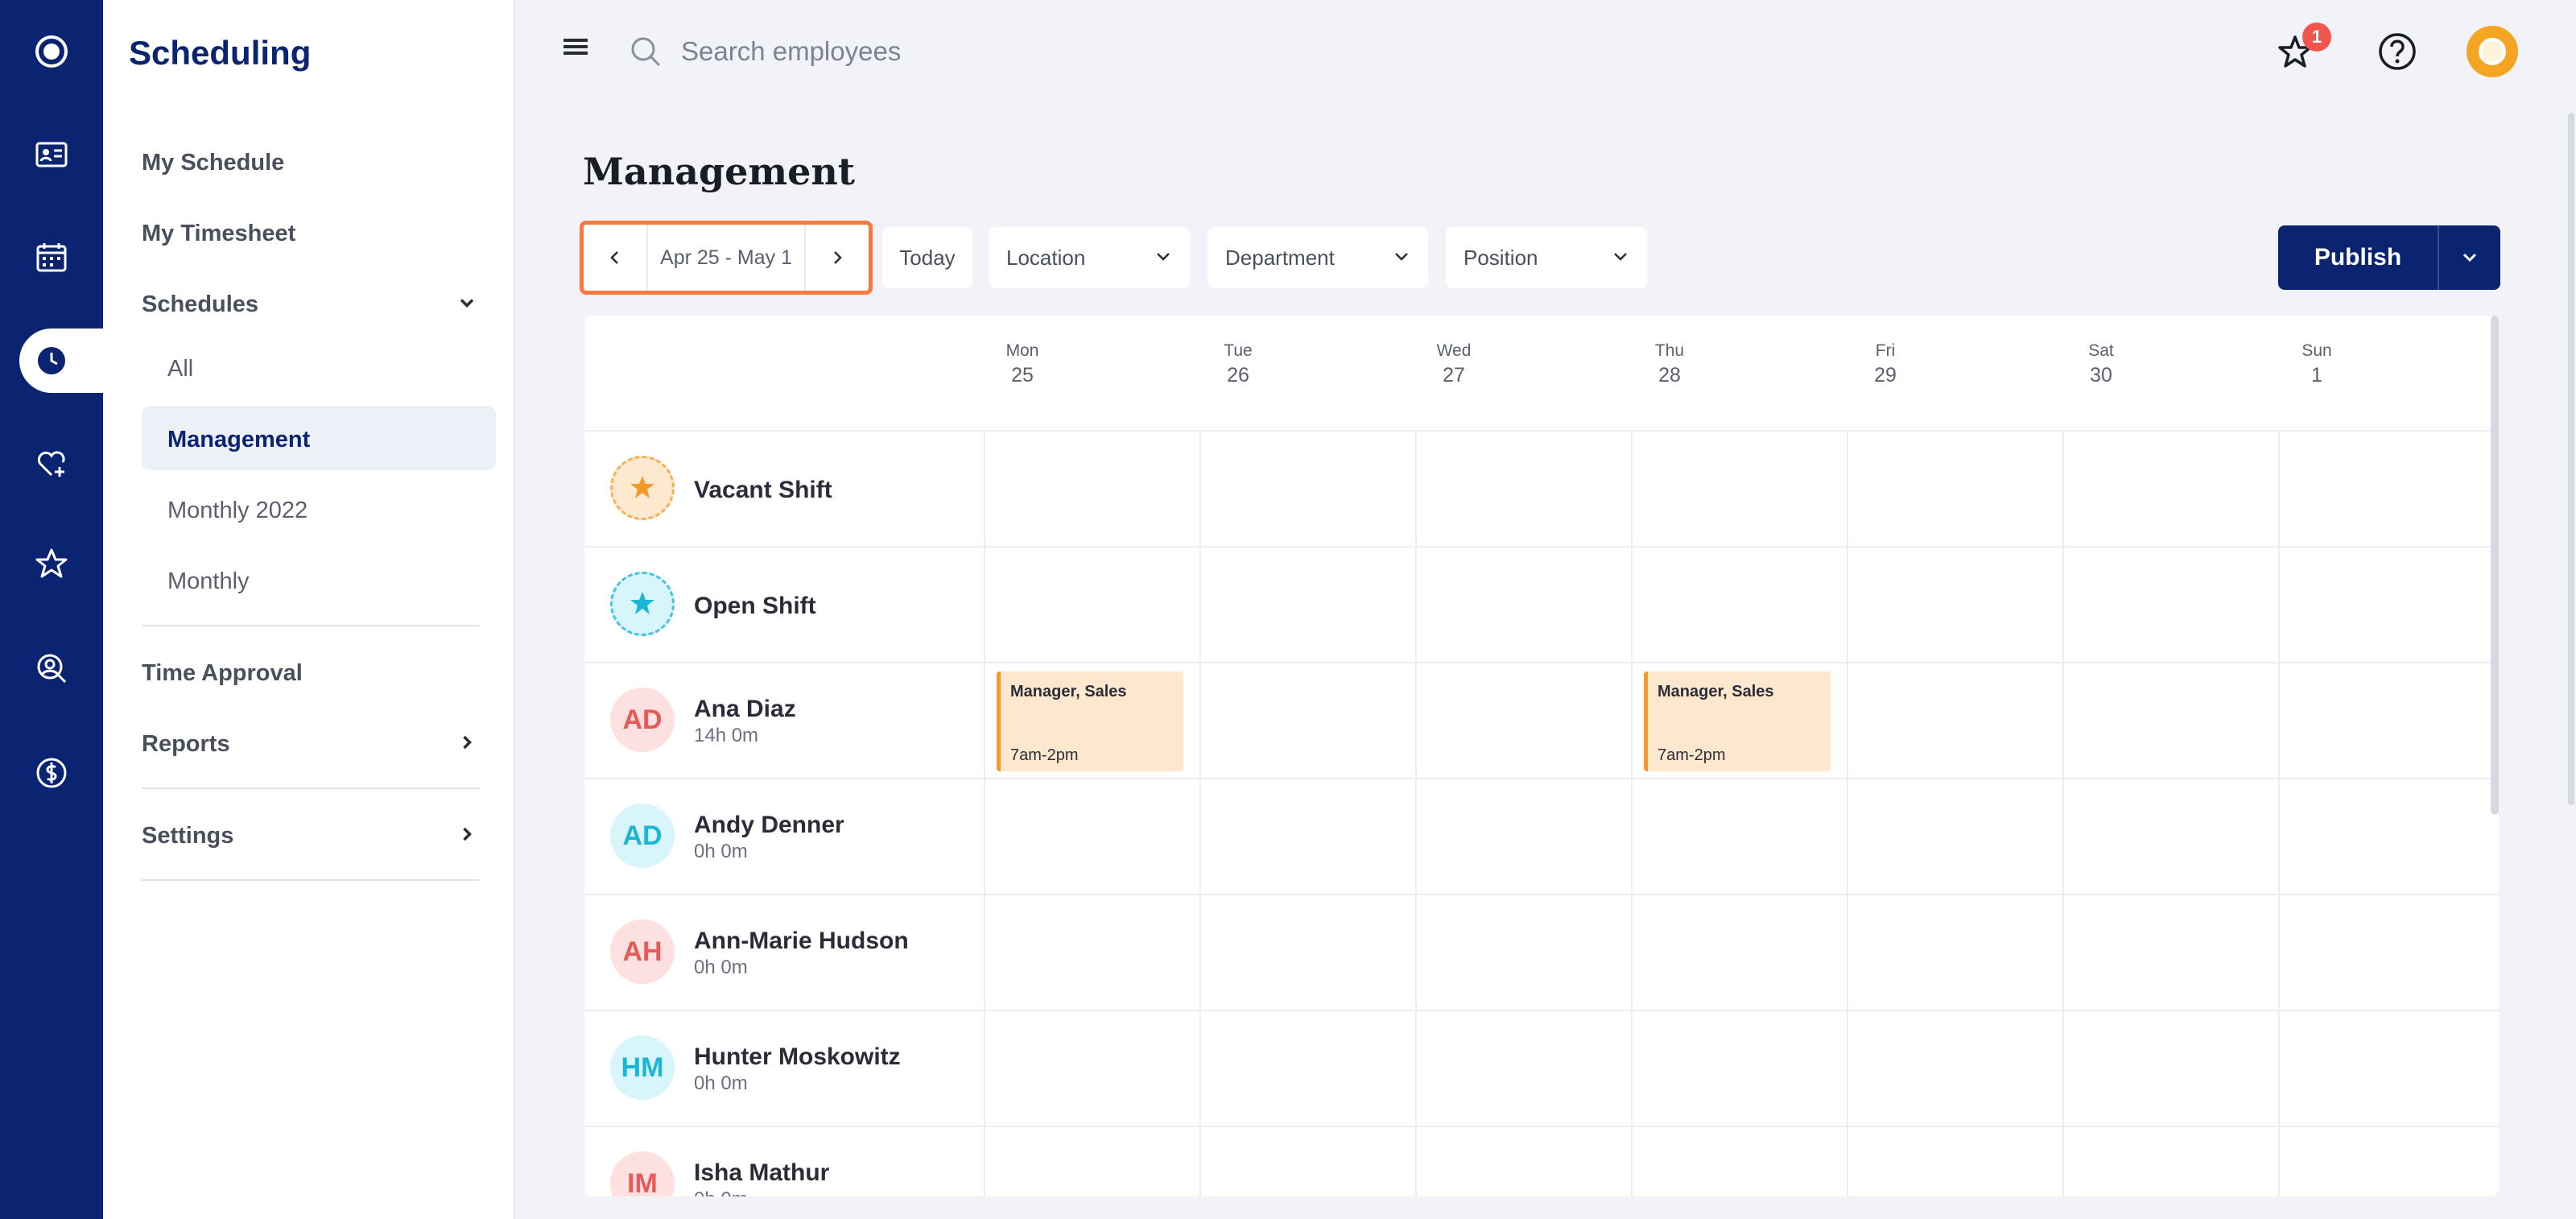 The height and width of the screenshot is (1219, 2576). I want to click on day-date: 1, so click(2316, 375).